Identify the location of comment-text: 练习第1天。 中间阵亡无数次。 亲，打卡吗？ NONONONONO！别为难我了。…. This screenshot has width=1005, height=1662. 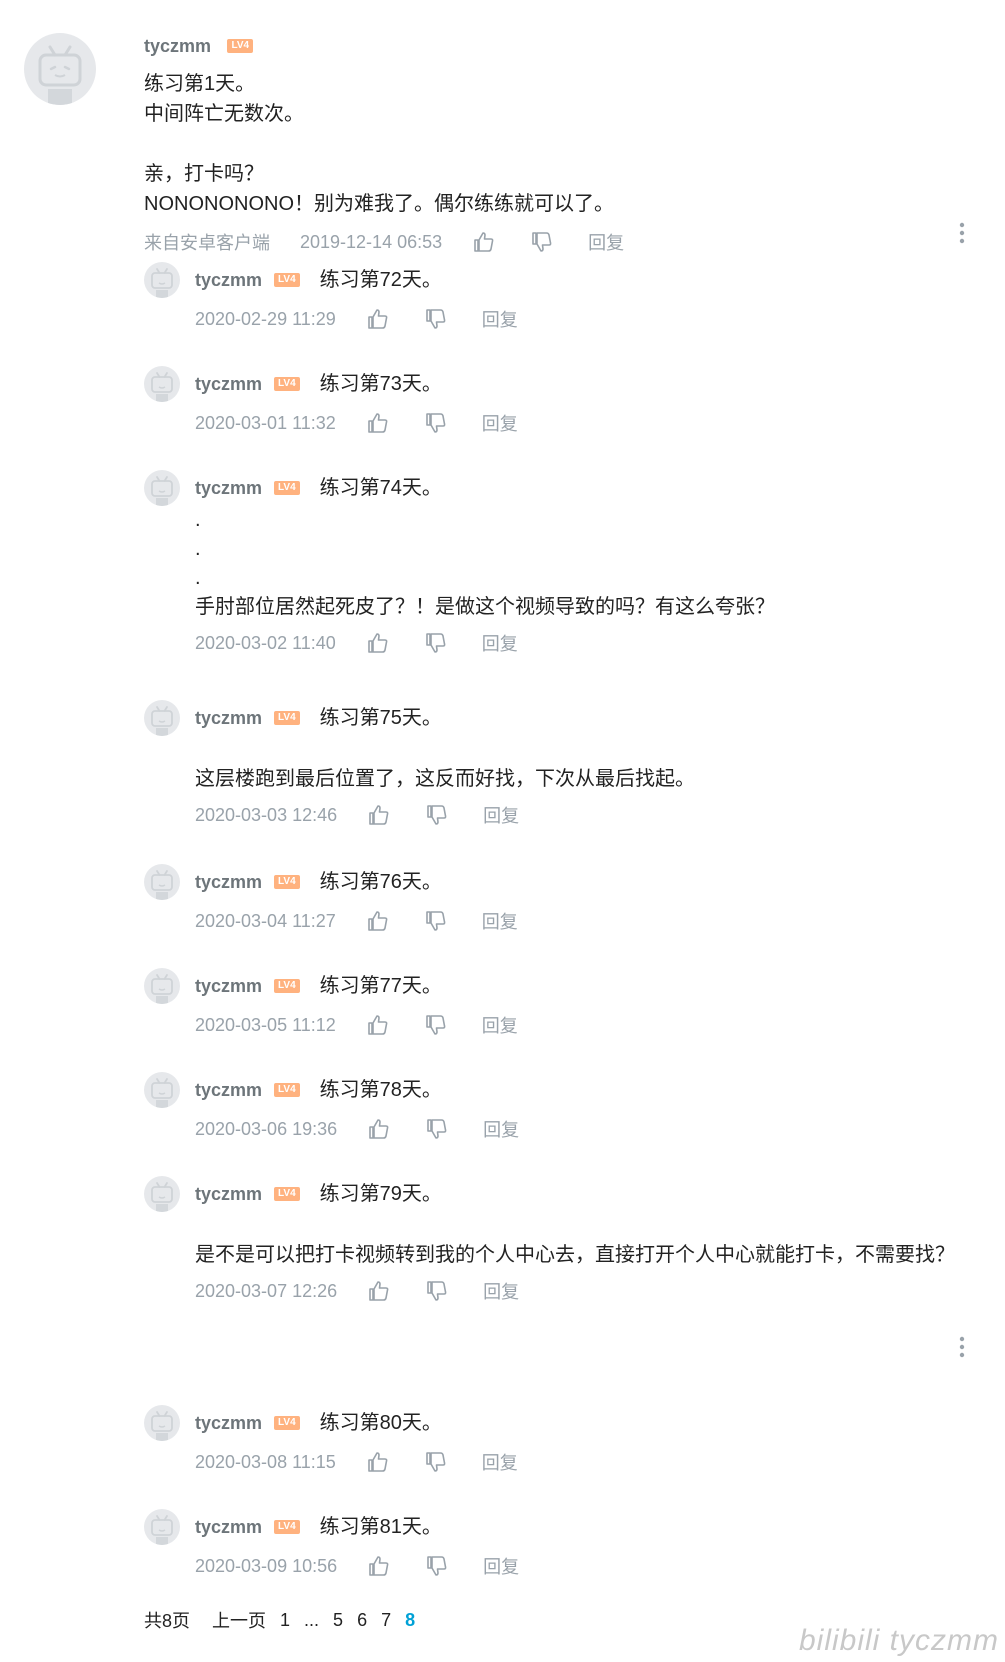
(379, 144).